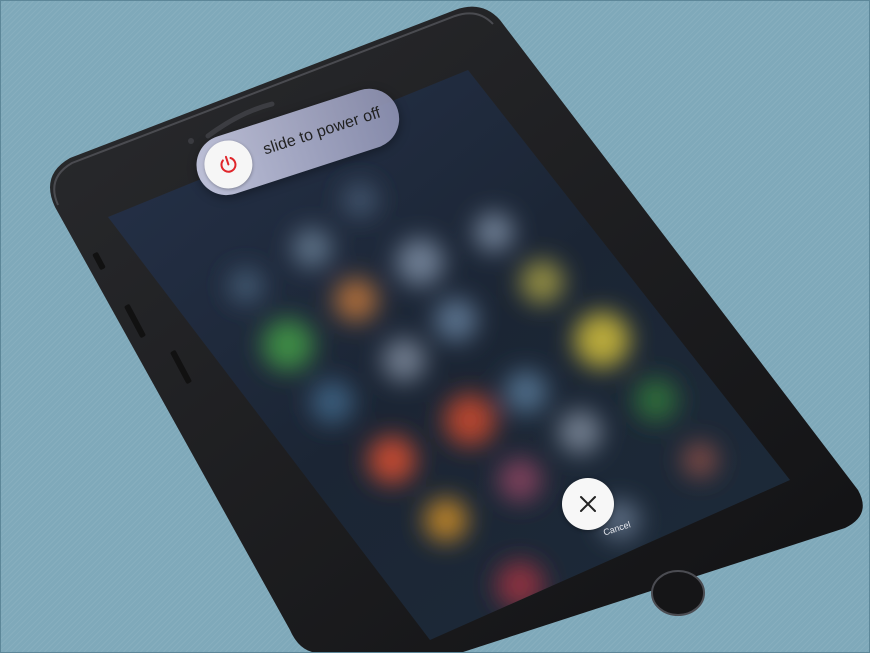 The image size is (870, 653). Describe the element at coordinates (678, 593) in the screenshot. I see `home-button` at that location.